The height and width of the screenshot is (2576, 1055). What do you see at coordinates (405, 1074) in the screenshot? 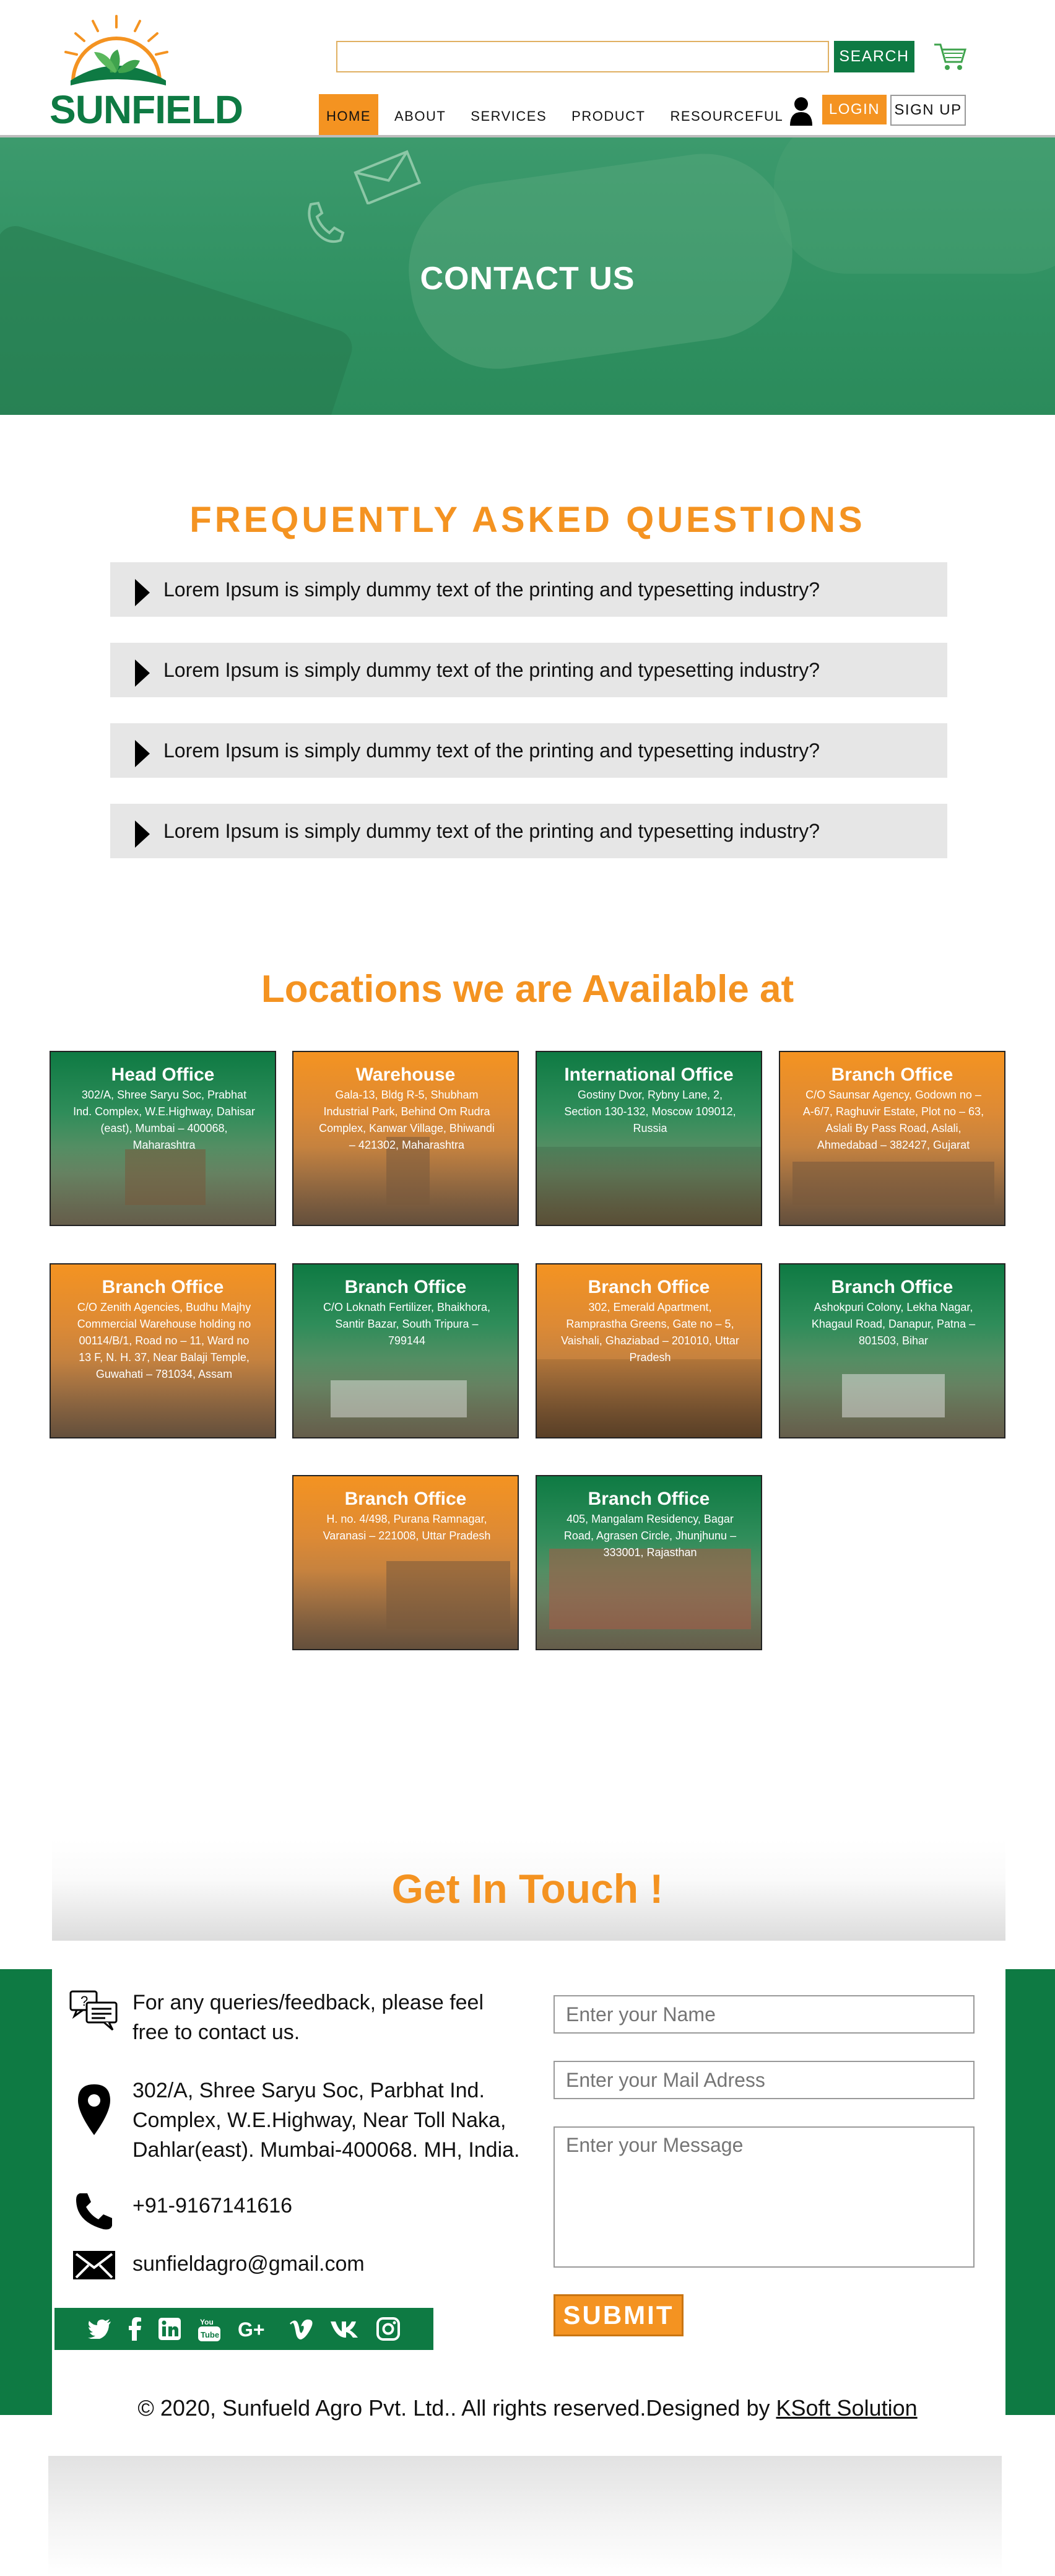
I see `location-card-title: Warehouse` at bounding box center [405, 1074].